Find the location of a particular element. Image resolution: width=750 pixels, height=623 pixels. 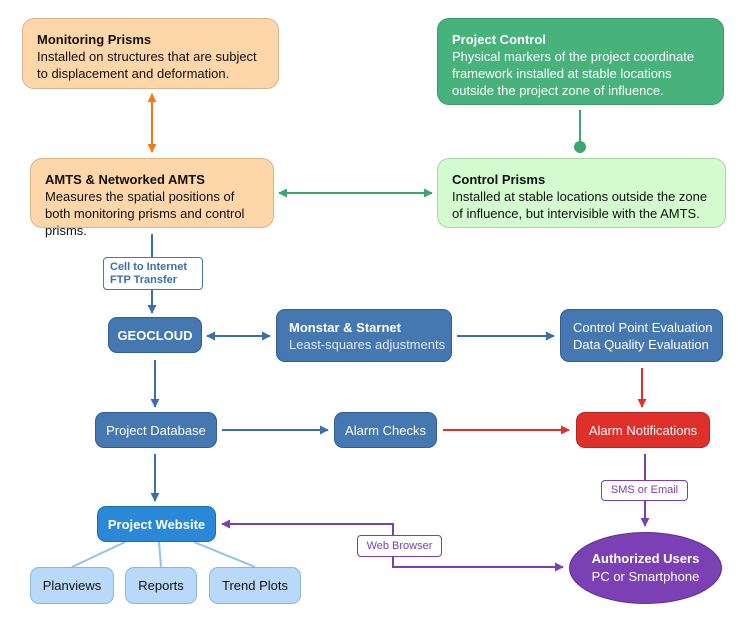

amts-title: AMTS & Networked AMTS is located at coordinates (125, 179).